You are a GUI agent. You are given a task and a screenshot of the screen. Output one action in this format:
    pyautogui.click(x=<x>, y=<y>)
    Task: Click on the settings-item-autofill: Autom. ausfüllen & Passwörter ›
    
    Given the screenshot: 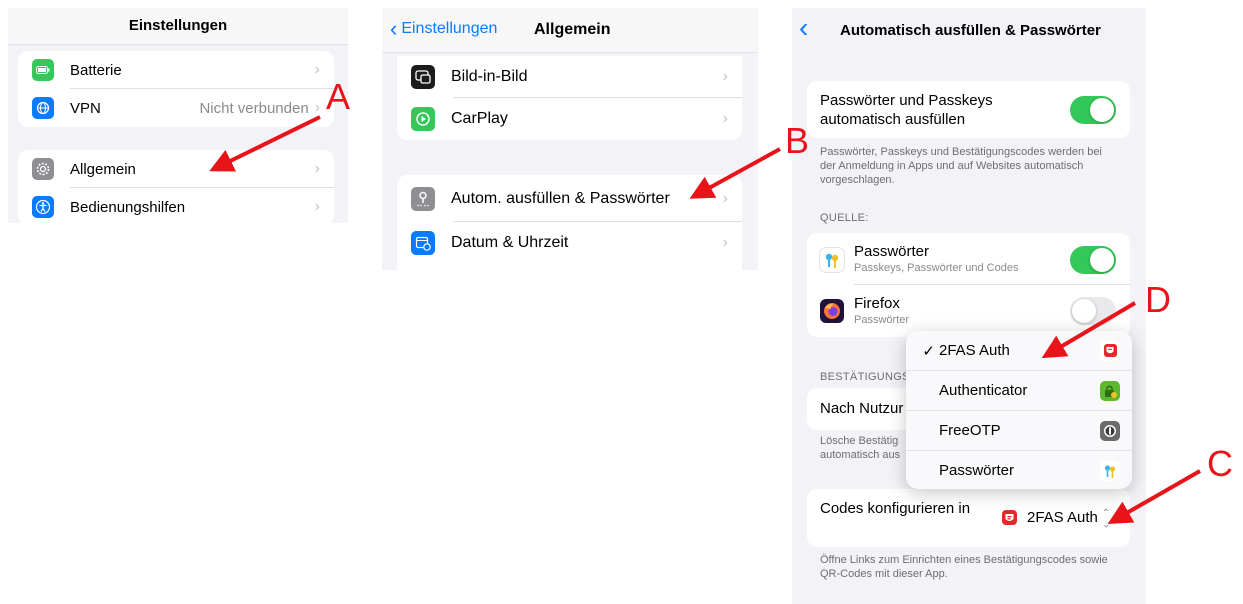 What is the action you would take?
    pyautogui.click(x=569, y=198)
    